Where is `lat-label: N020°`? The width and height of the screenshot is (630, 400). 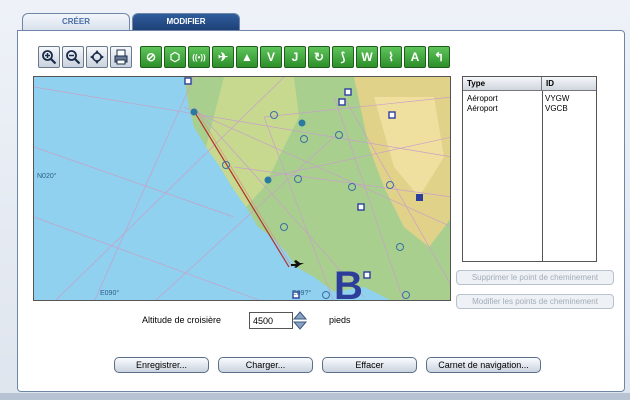
lat-label: N020° is located at coordinates (47, 176).